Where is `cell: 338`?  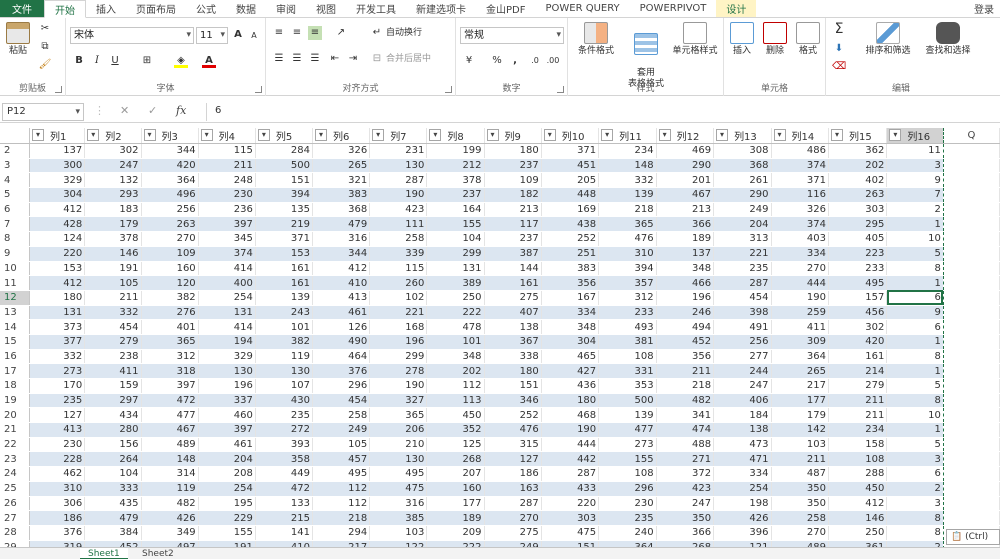 cell: 338 is located at coordinates (513, 357).